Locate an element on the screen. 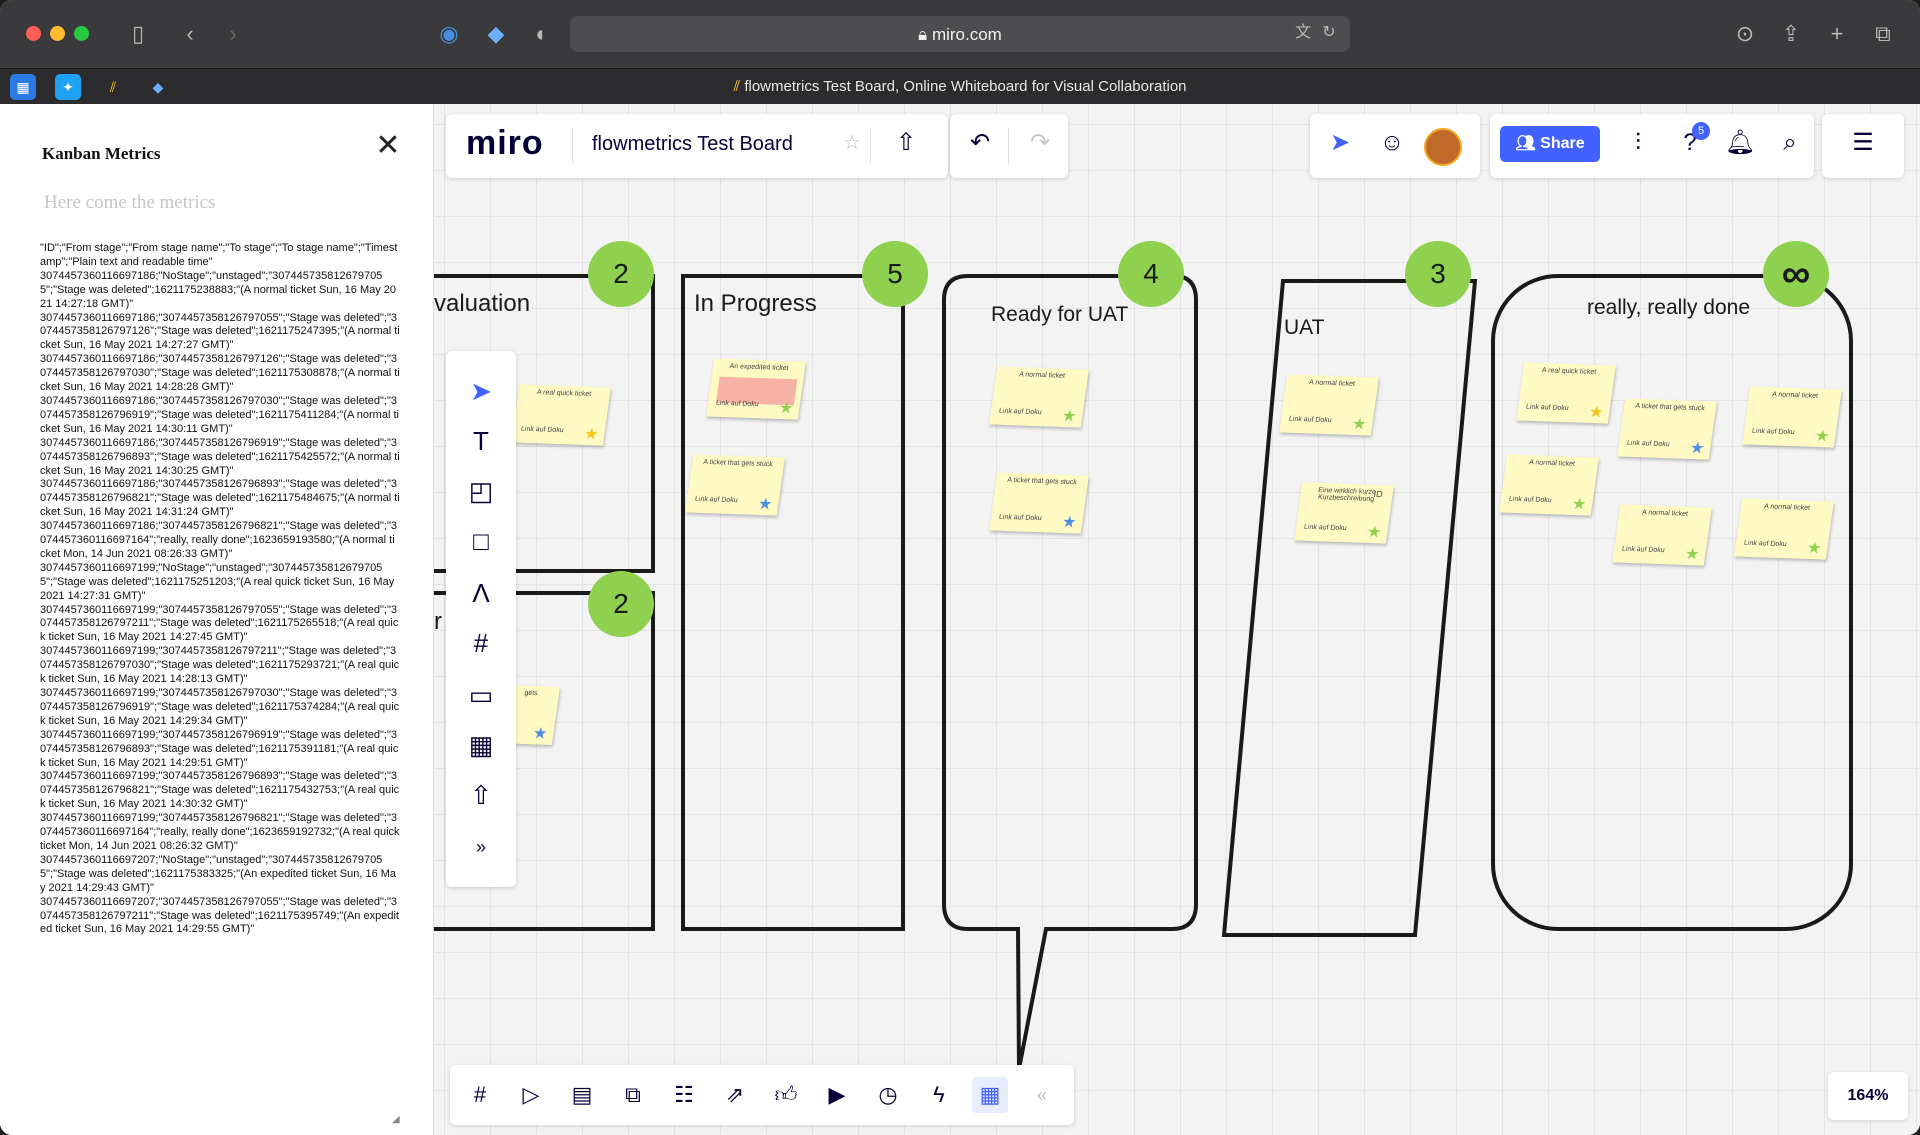 The image size is (1920, 1135). creation-toolbar: ➤ T ◰ □ Λ # ▭ ▦ ⇧ » is located at coordinates (481, 619).